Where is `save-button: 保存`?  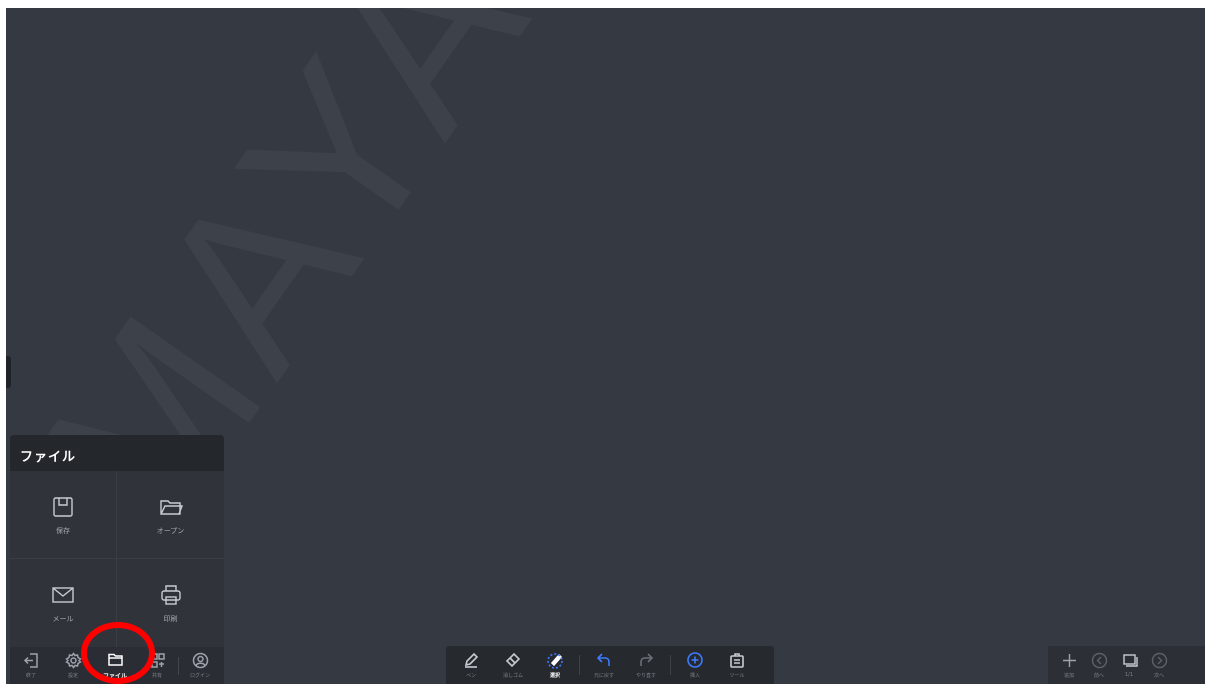
save-button: 保存 is located at coordinates (63, 515).